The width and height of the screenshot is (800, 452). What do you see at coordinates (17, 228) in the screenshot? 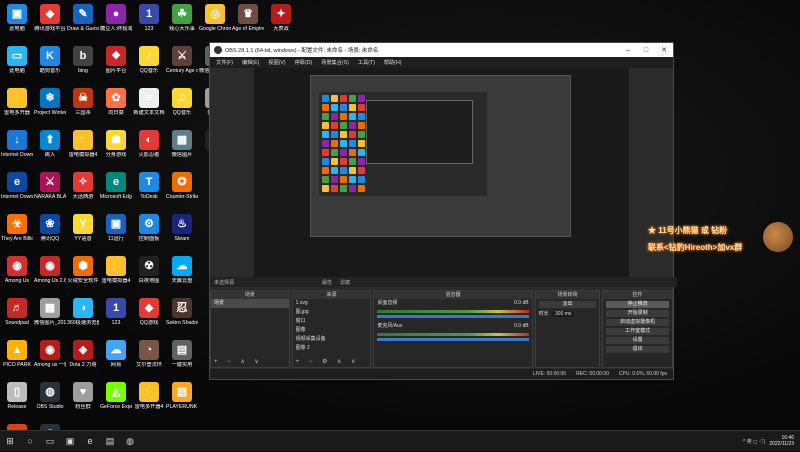
I see `desktop-icon: ☣ They Are Billions` at bounding box center [17, 228].